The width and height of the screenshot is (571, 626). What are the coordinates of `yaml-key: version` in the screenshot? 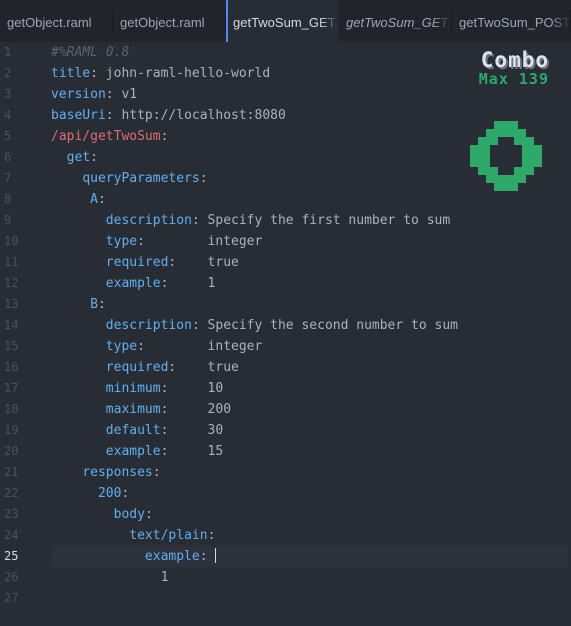 It's located at (78, 94).